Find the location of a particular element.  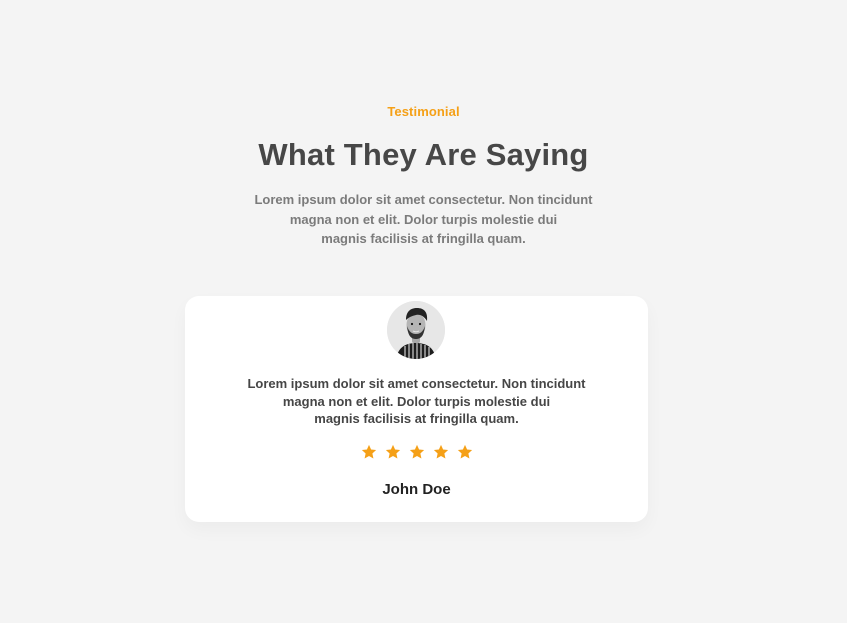

quote-line: magnis facilisis at fringilla quam. is located at coordinates (416, 419).